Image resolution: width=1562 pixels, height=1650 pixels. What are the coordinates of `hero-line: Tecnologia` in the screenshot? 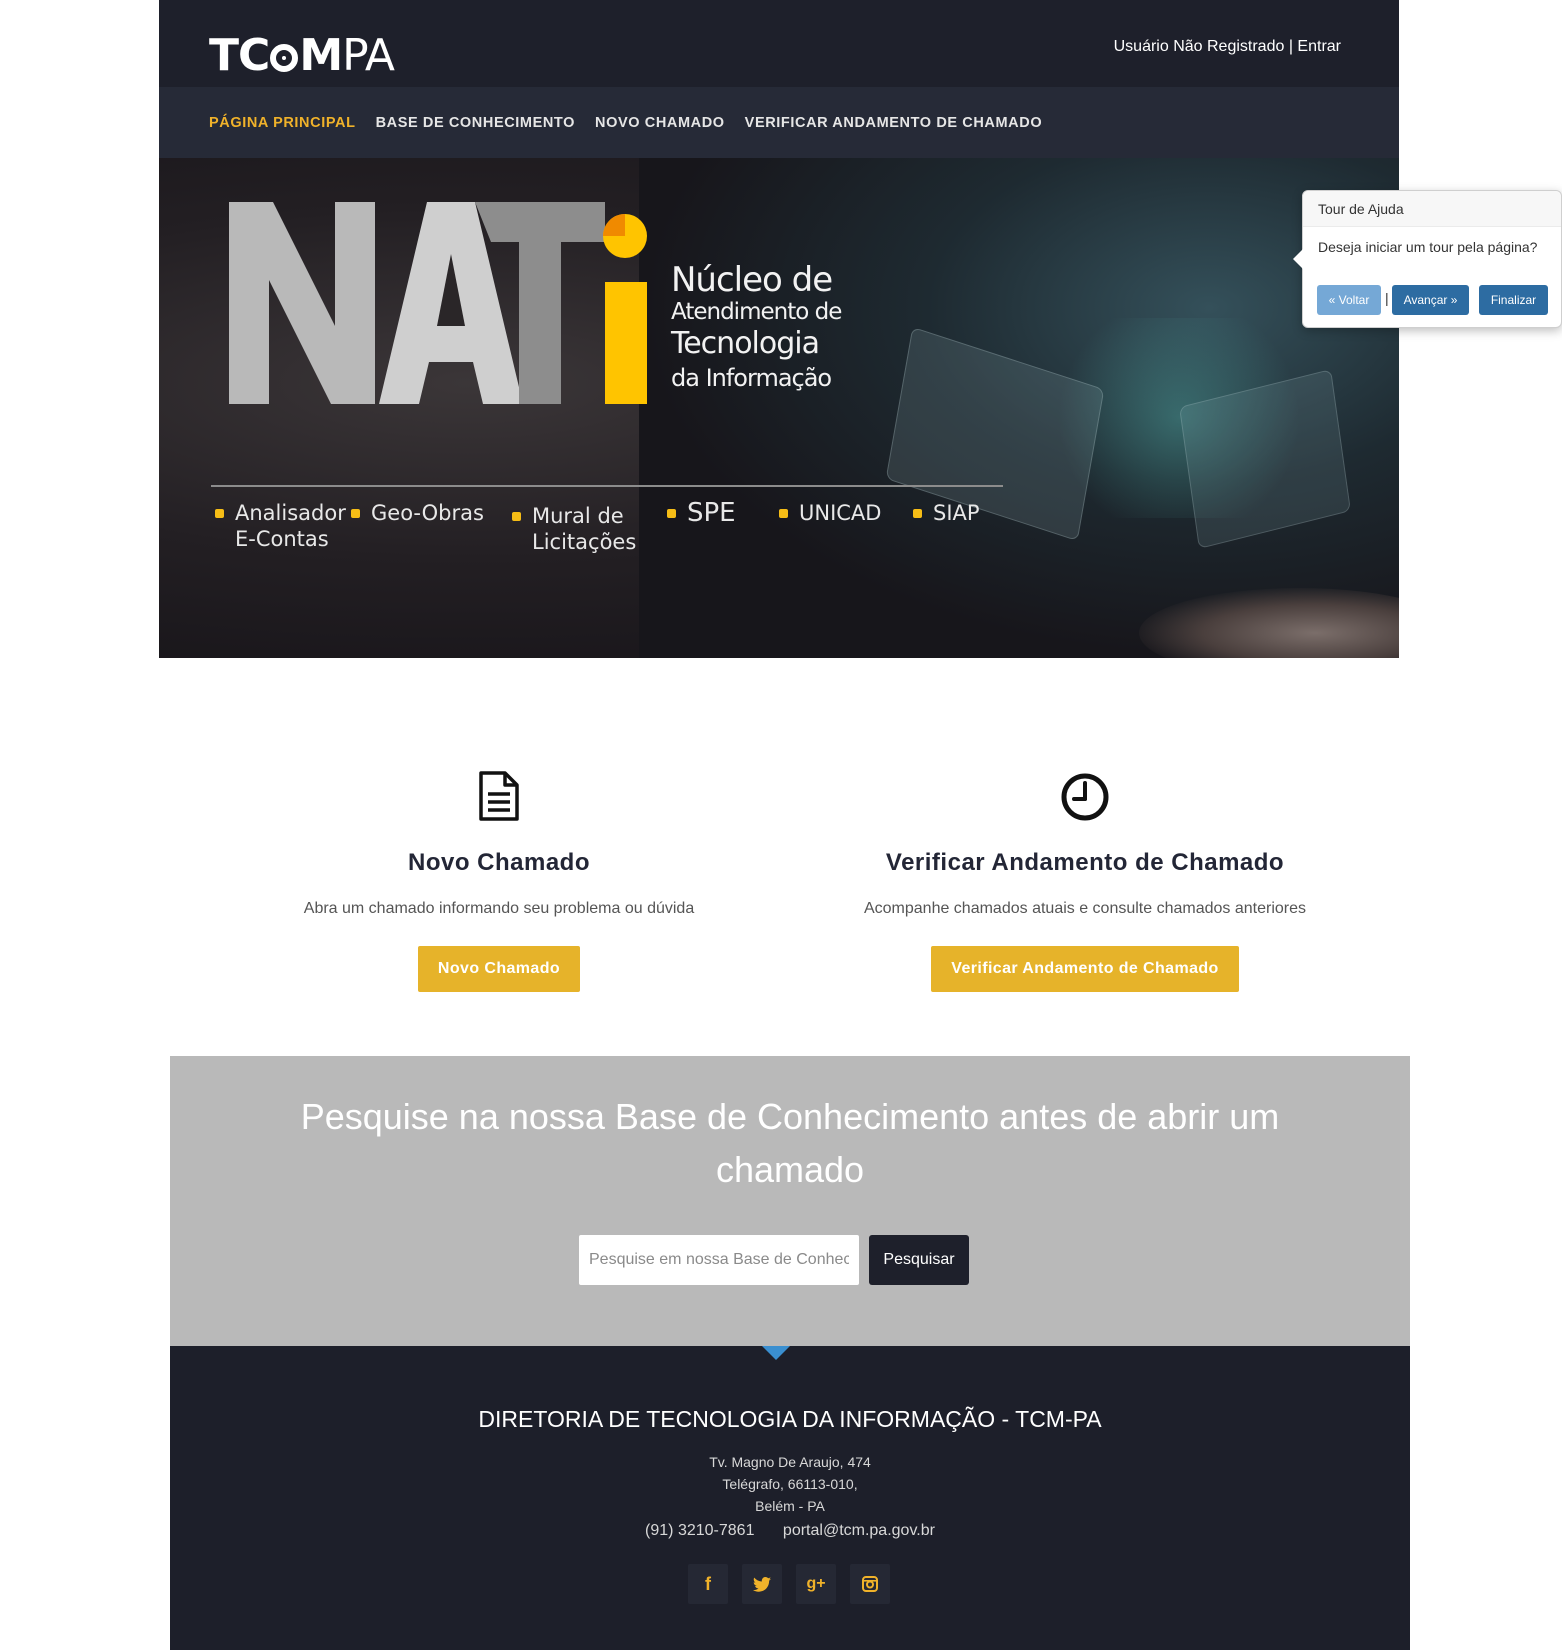 It's located at (745, 343).